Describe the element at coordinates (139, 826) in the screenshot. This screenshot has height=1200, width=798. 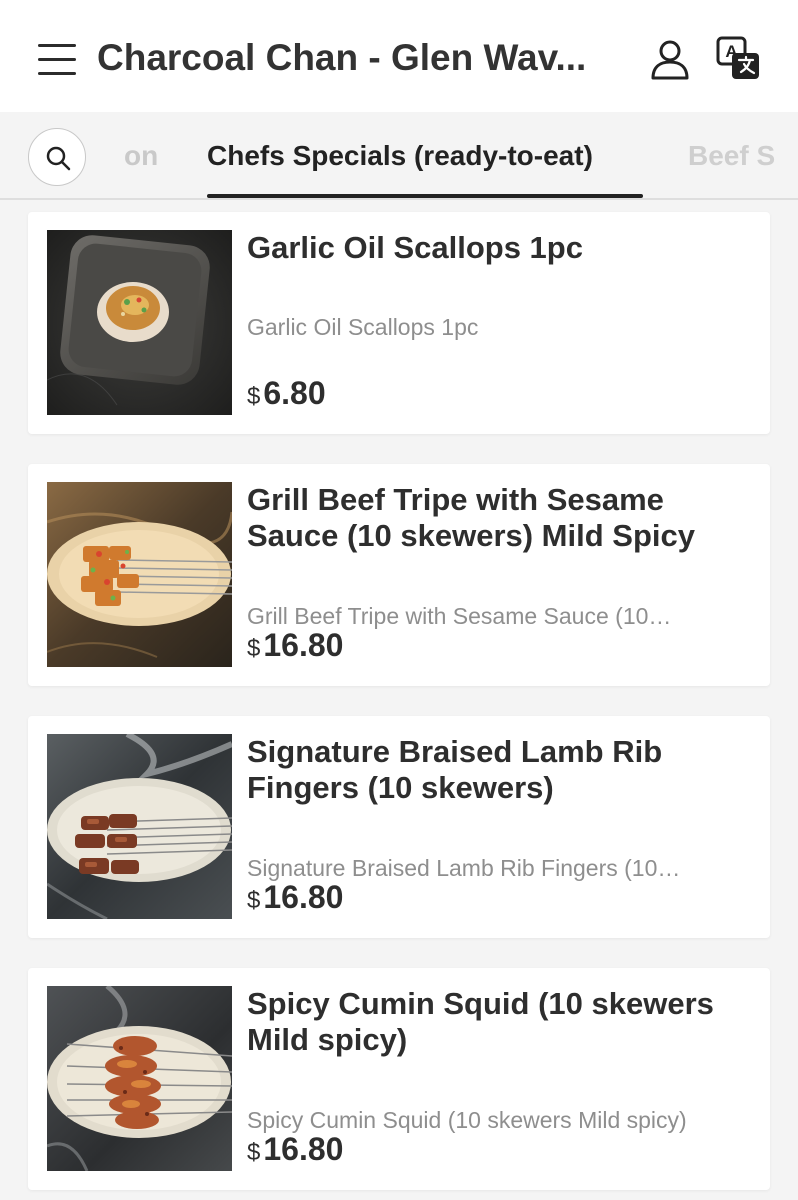
I see `food-photo-lamb-ribs` at that location.